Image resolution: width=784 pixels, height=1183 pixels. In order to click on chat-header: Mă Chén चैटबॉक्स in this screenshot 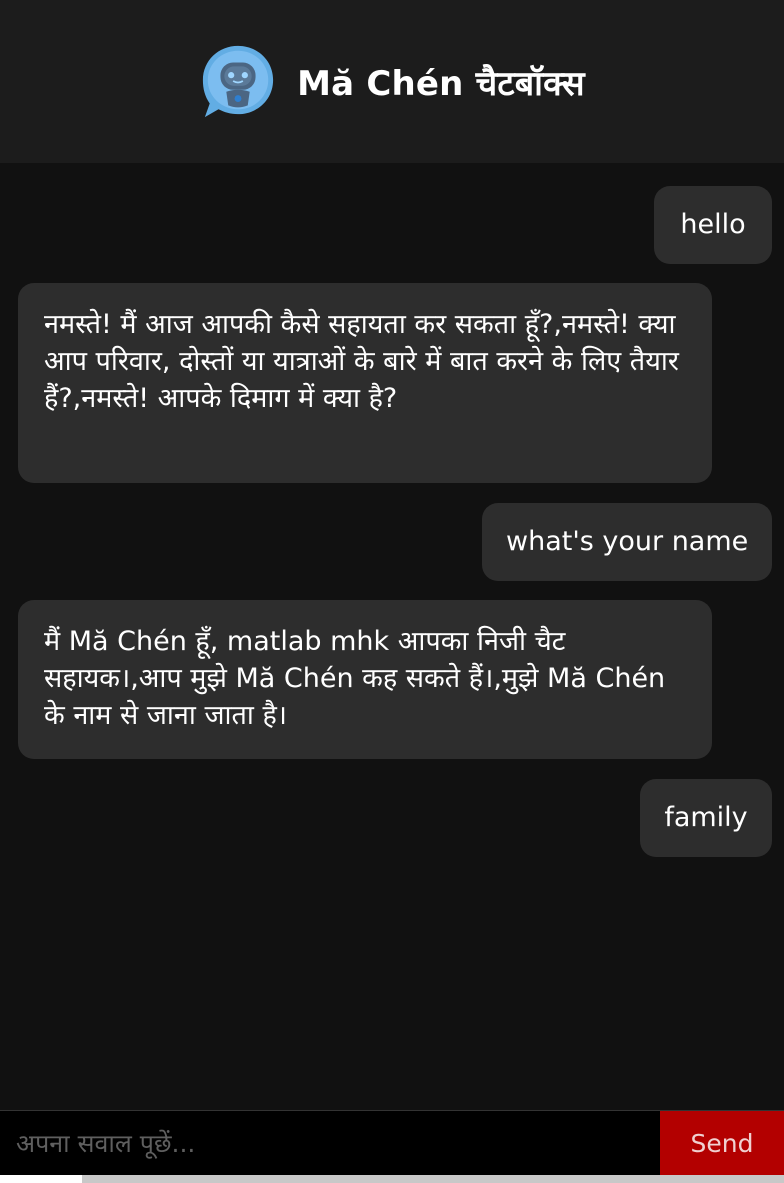, I will do `click(392, 81)`.